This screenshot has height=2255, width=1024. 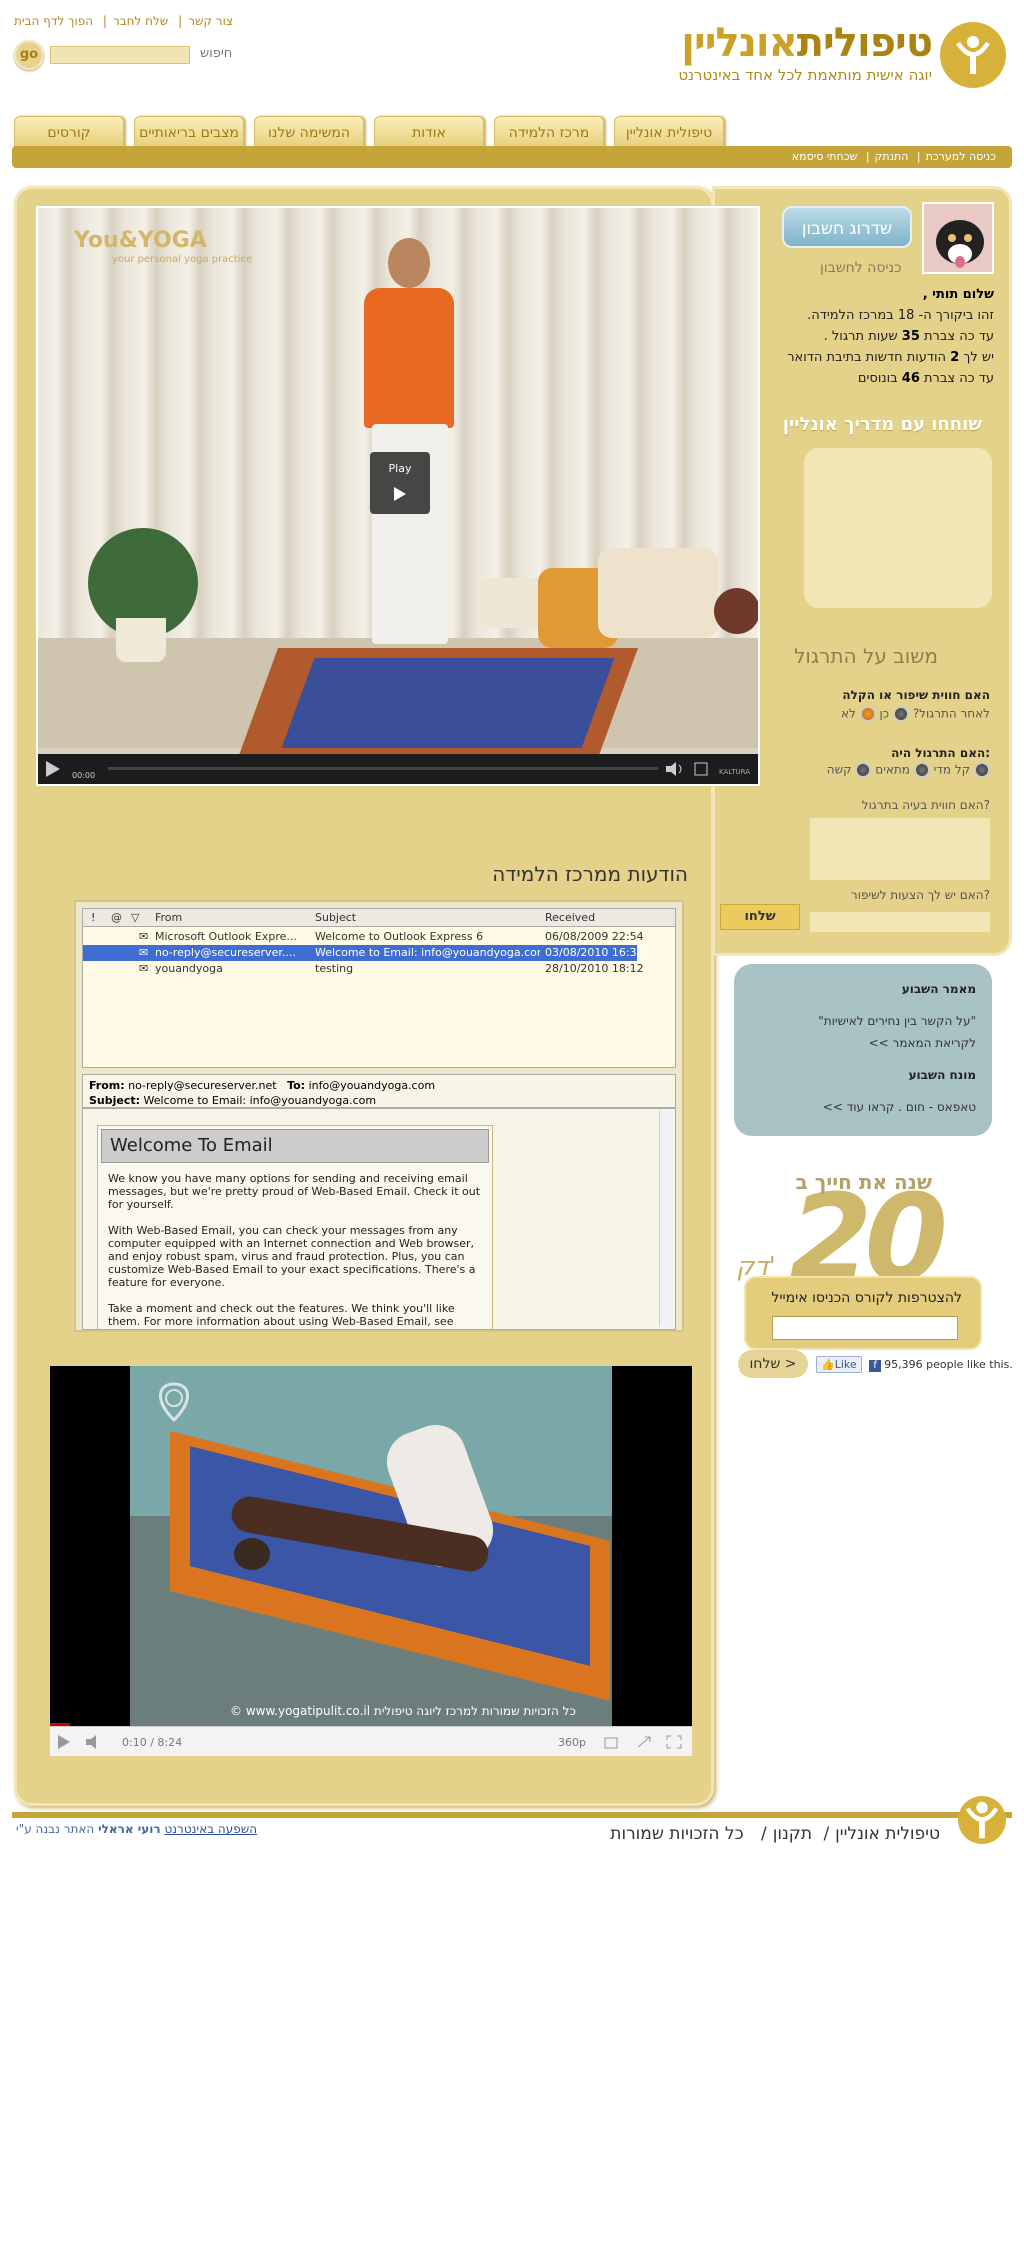 I want to click on forgot-password-link: שכחתי סיסמא, so click(x=825, y=156).